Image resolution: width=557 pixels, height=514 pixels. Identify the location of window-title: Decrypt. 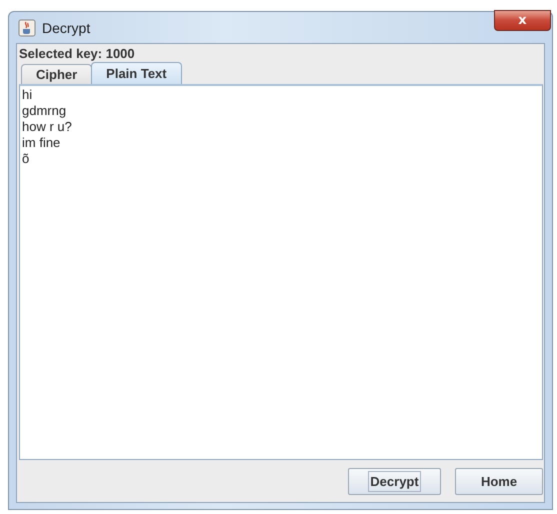
(66, 28).